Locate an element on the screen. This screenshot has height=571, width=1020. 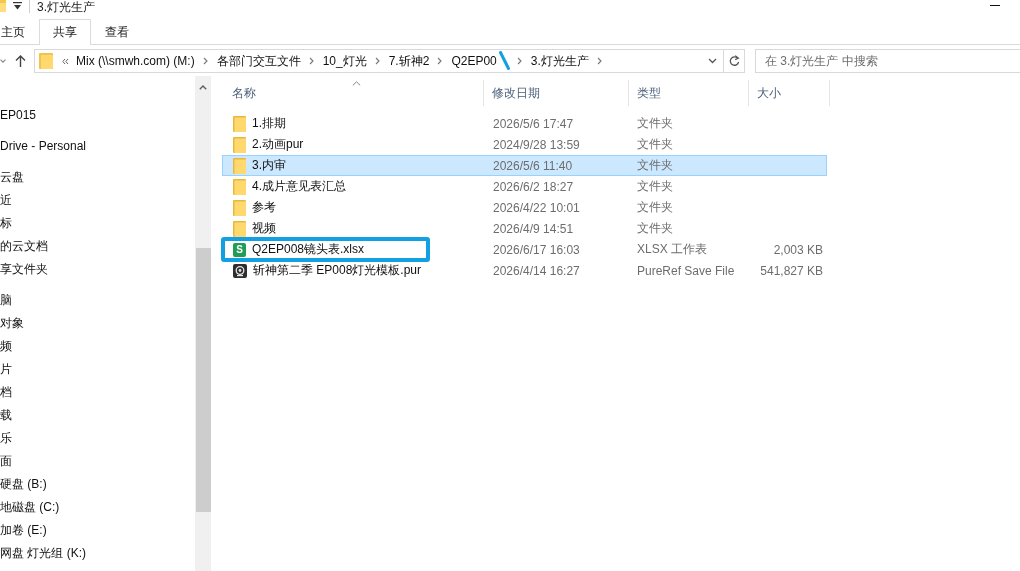
nav-item: 载 is located at coordinates (97, 415).